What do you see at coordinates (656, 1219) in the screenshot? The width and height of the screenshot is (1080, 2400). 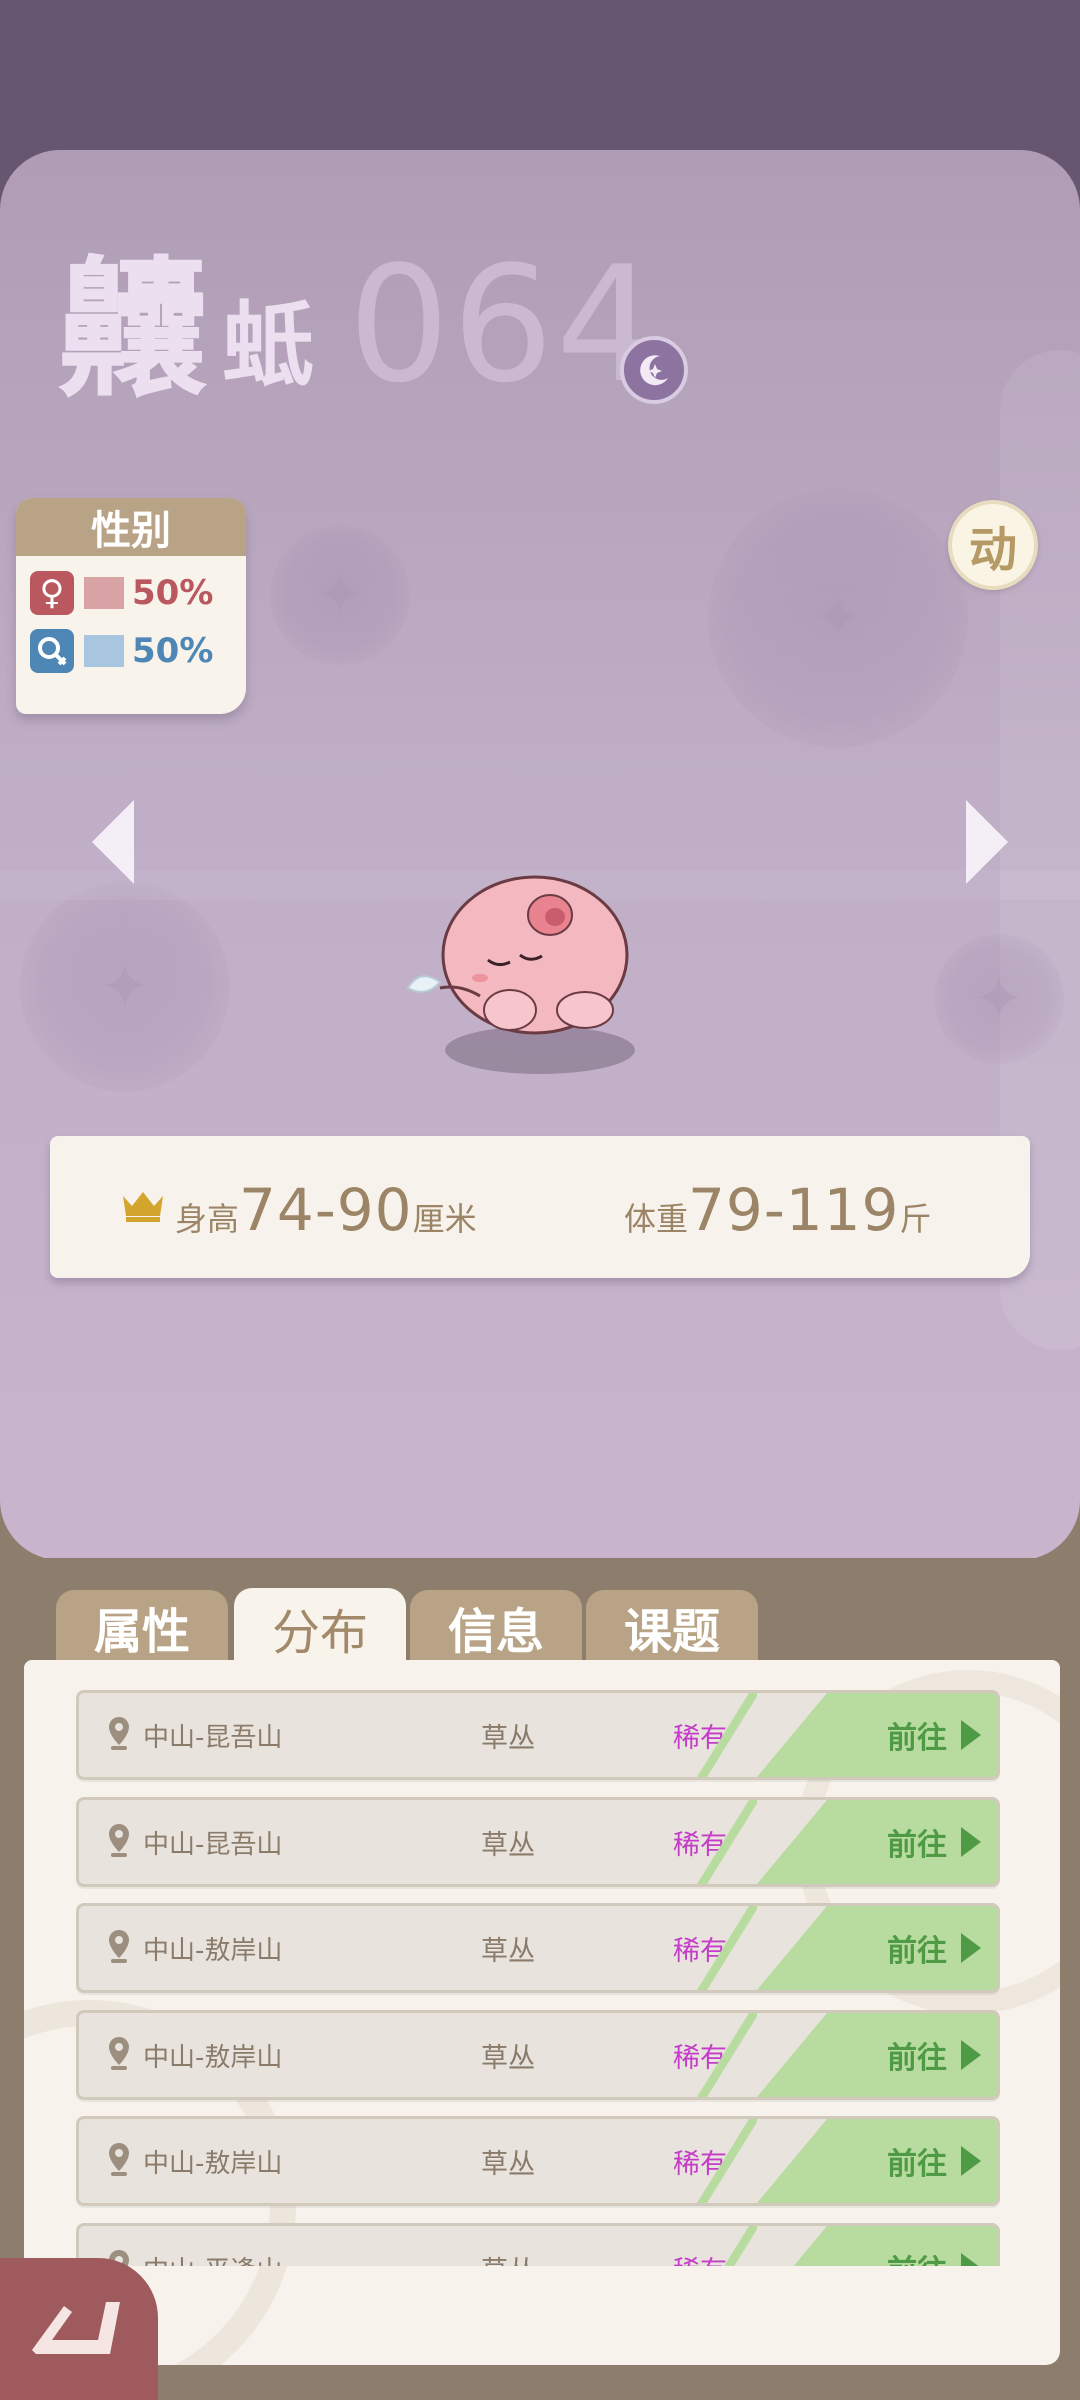 I see `weight-label: 体重` at bounding box center [656, 1219].